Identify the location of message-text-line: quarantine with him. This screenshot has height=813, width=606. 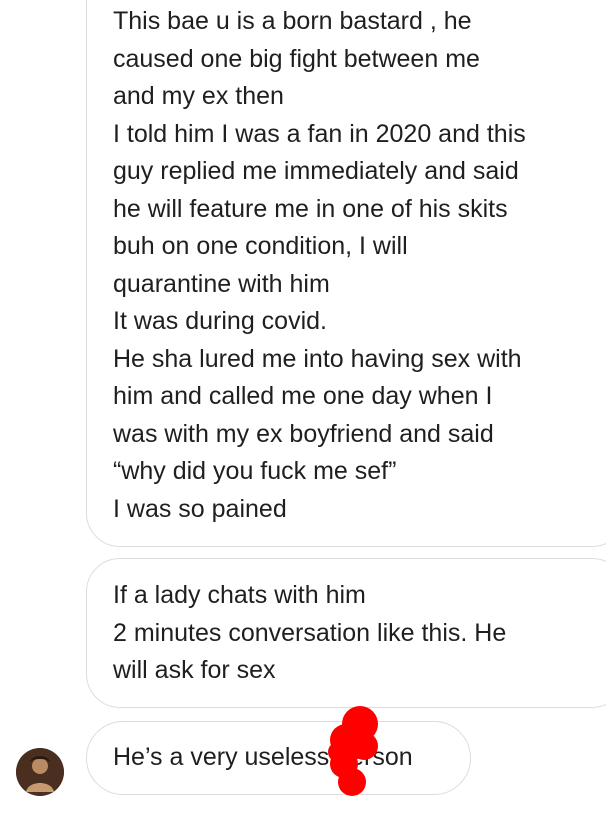
(221, 283).